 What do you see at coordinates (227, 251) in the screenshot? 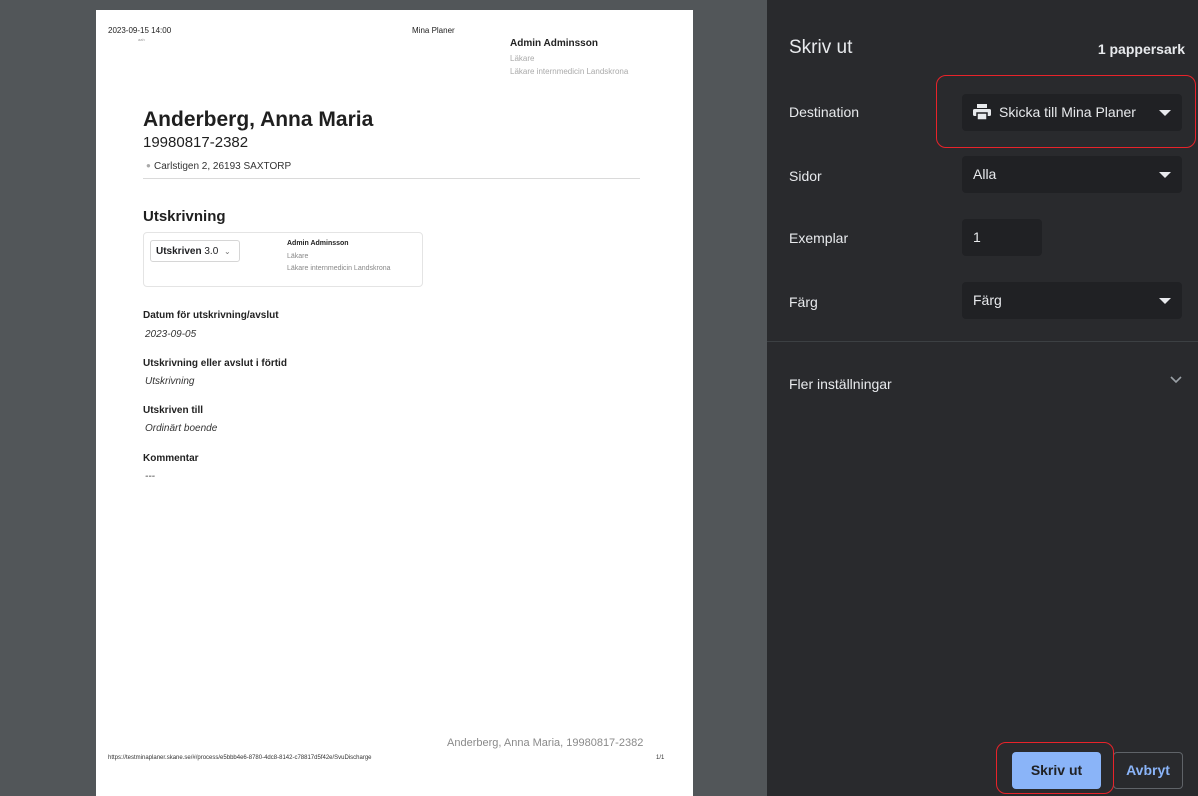
I see `chevron-down-icon: ⌄` at bounding box center [227, 251].